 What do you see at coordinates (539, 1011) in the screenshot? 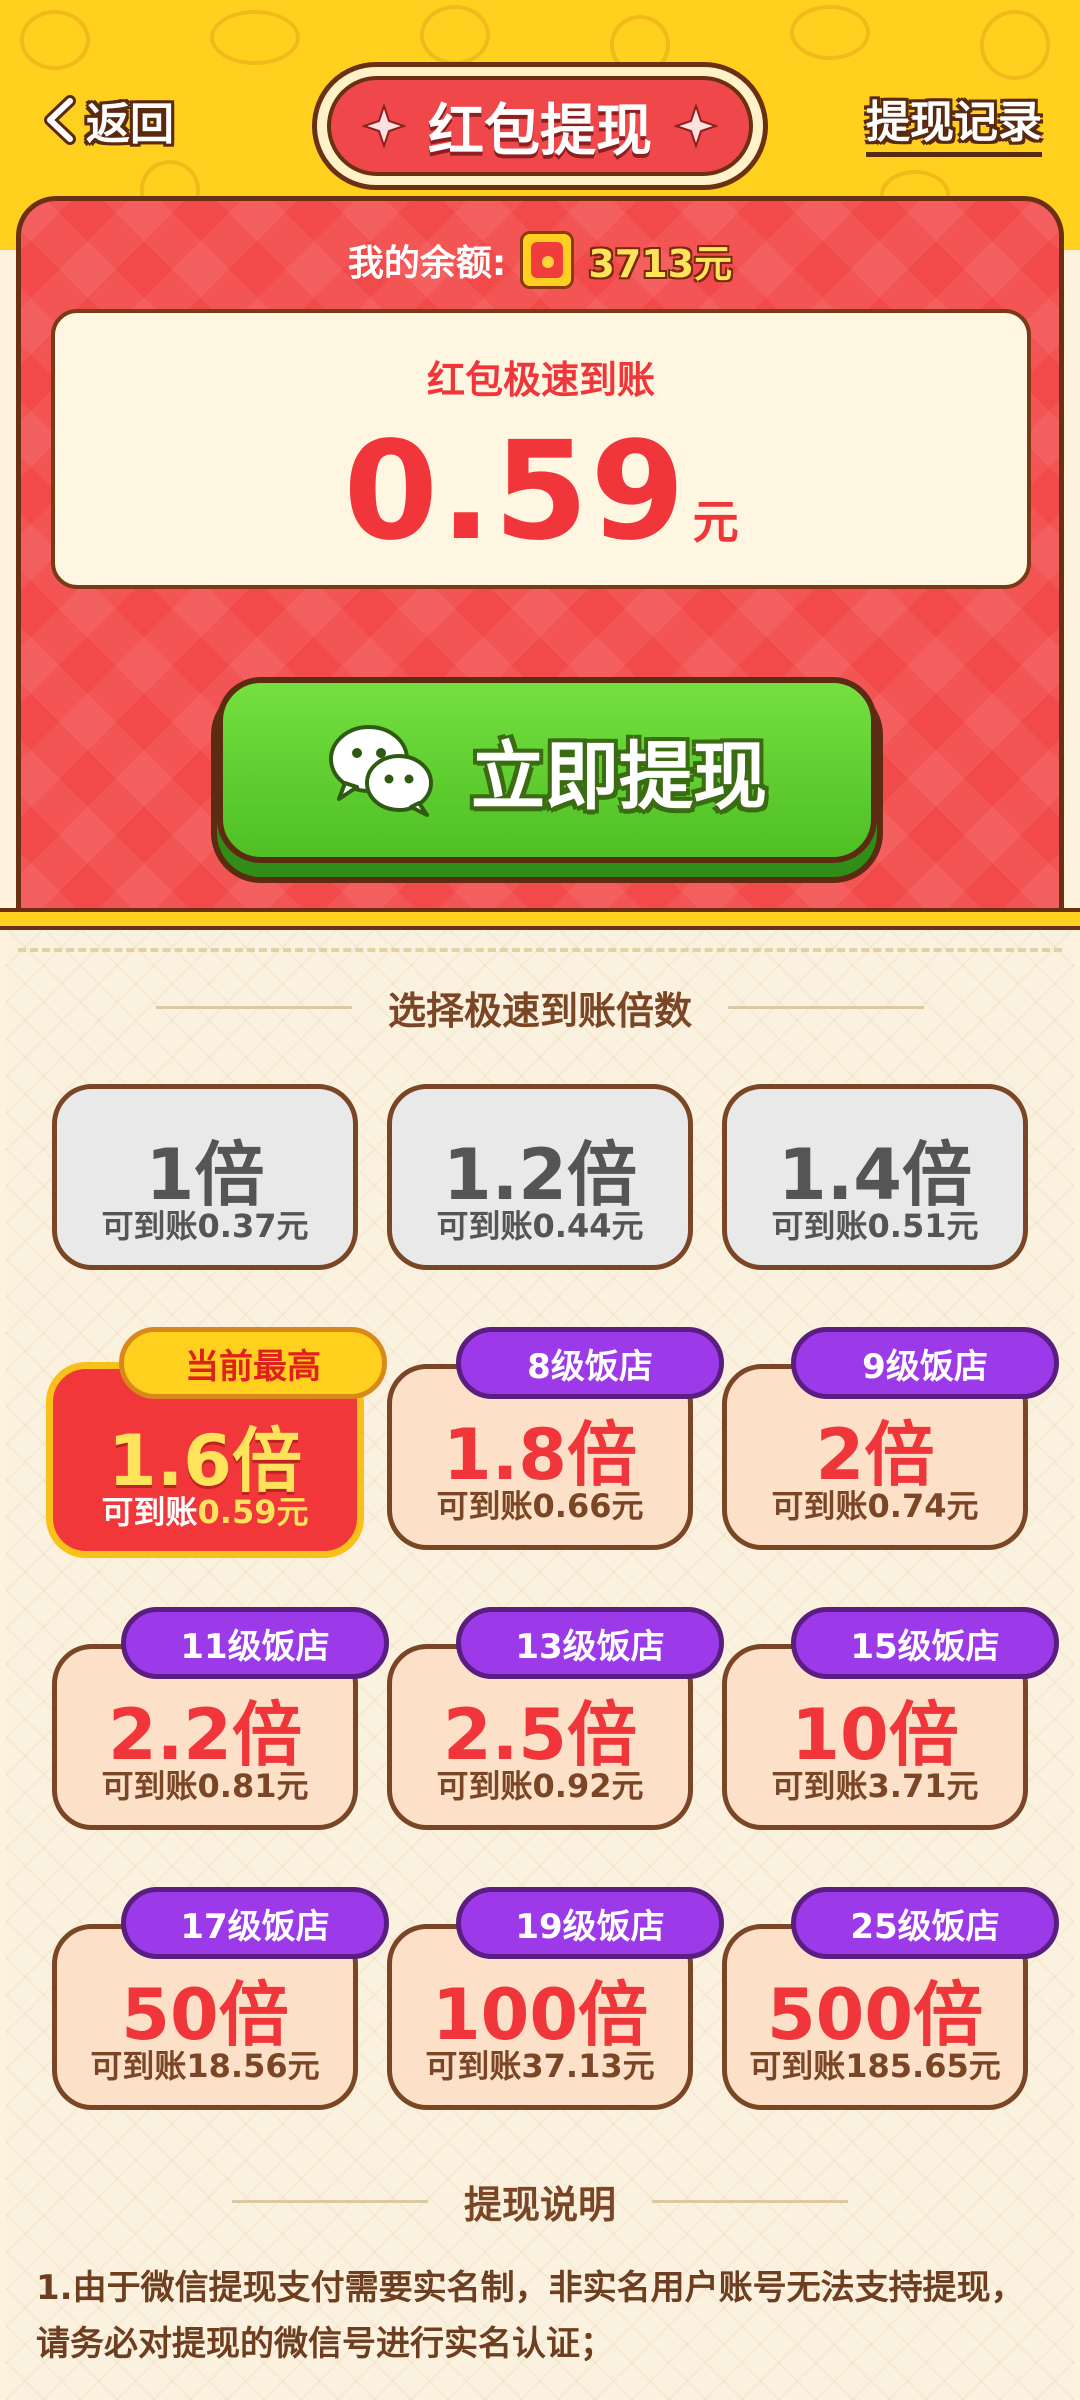
I see `multiplier-section-title: 选择极速到账倍数` at bounding box center [539, 1011].